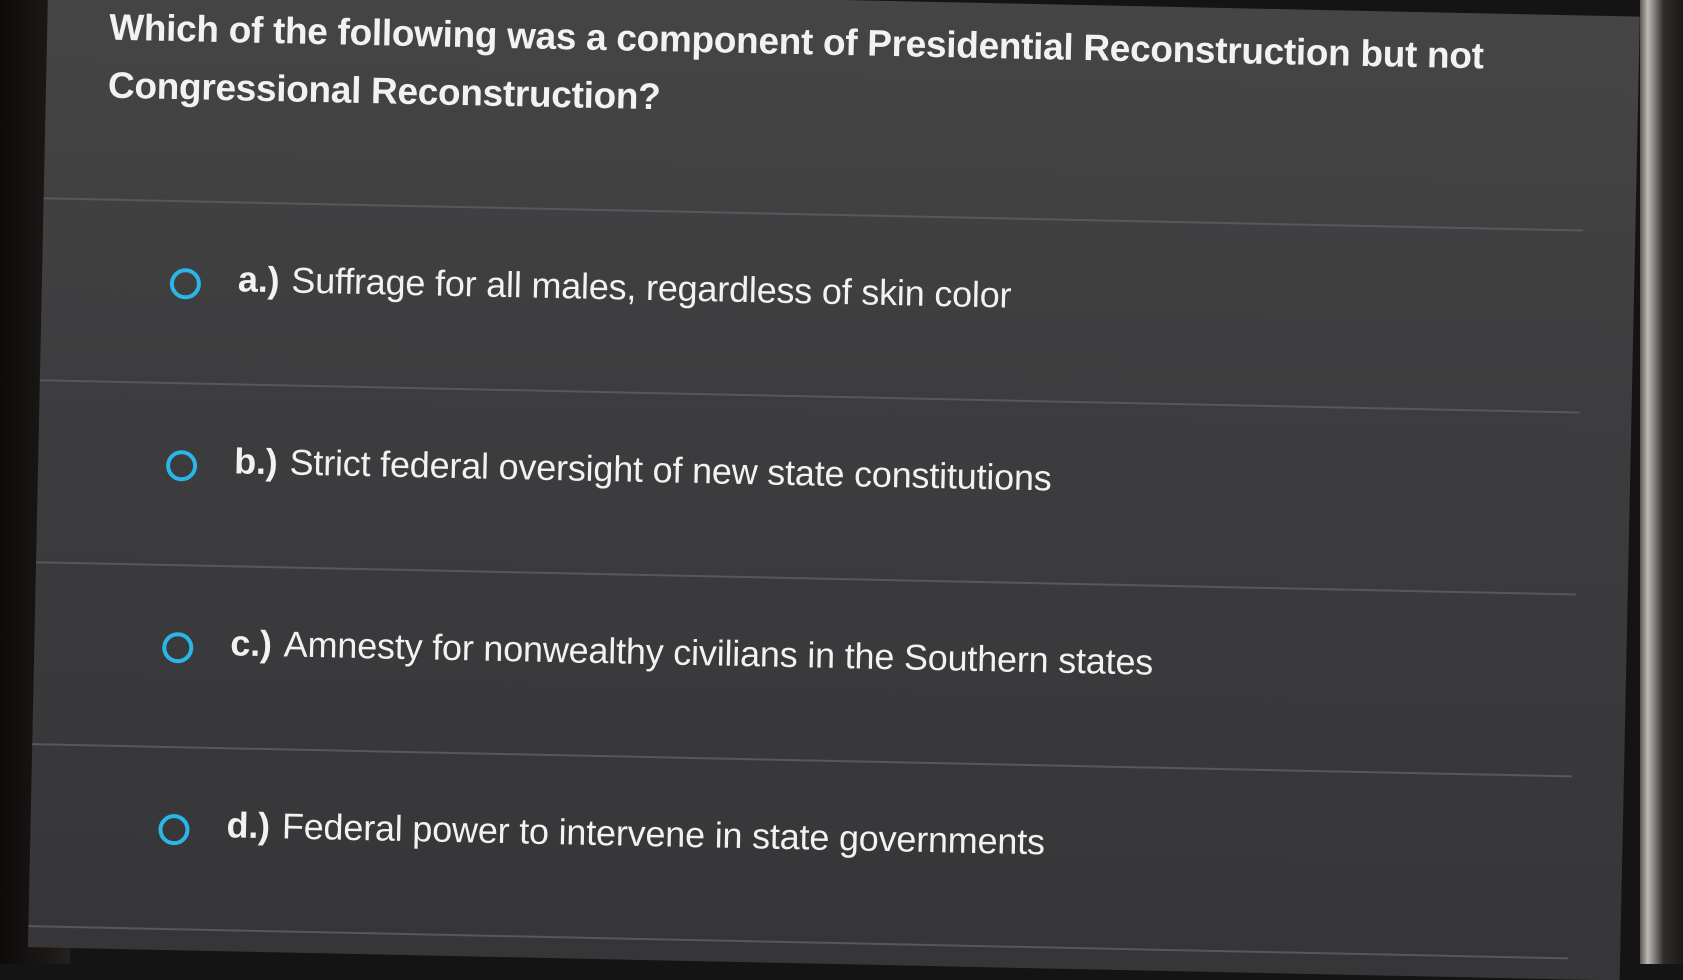 Image resolution: width=1683 pixels, height=980 pixels. Describe the element at coordinates (251, 643) in the screenshot. I see `option-c-letter: c.)` at that location.